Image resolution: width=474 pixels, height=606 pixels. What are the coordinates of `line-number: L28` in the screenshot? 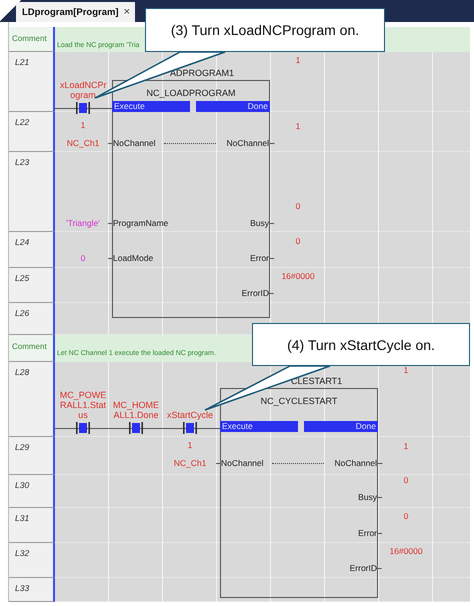 It's located at (22, 372).